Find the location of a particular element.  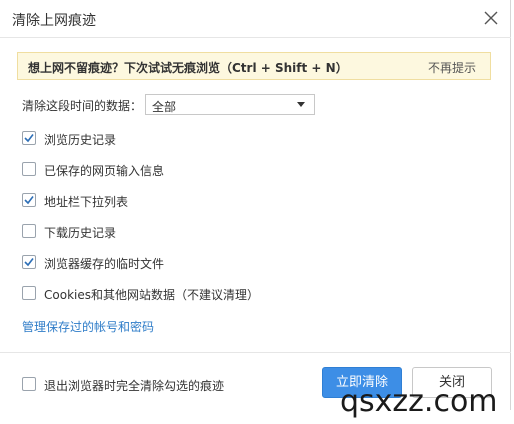

option-label: 已保存的网页输入信息 is located at coordinates (104, 171).